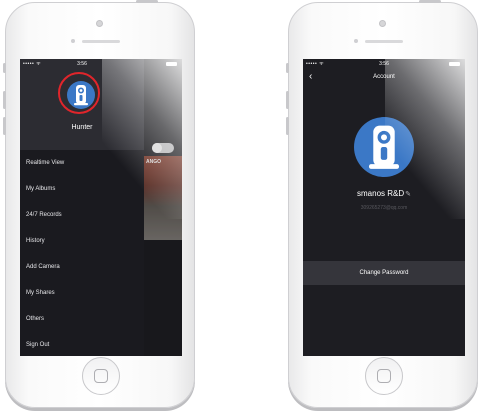  I want to click on user-avatar, so click(81, 95).